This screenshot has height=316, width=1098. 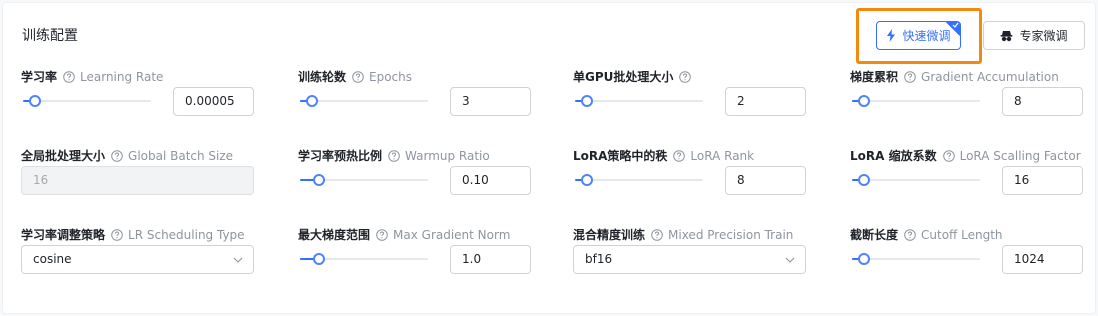 What do you see at coordinates (52, 259) in the screenshot?
I see `lr-scheduler-value: cosine` at bounding box center [52, 259].